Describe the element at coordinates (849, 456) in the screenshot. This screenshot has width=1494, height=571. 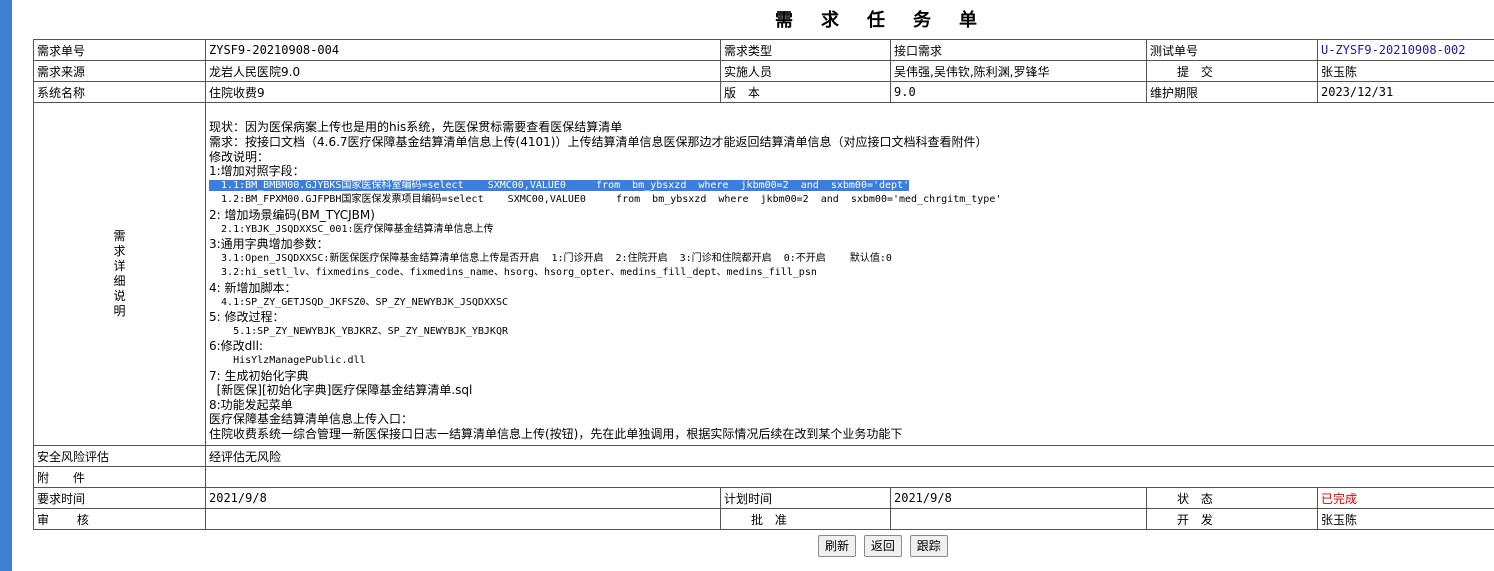
I see `value-risk-assessment: 经评估无风险` at that location.